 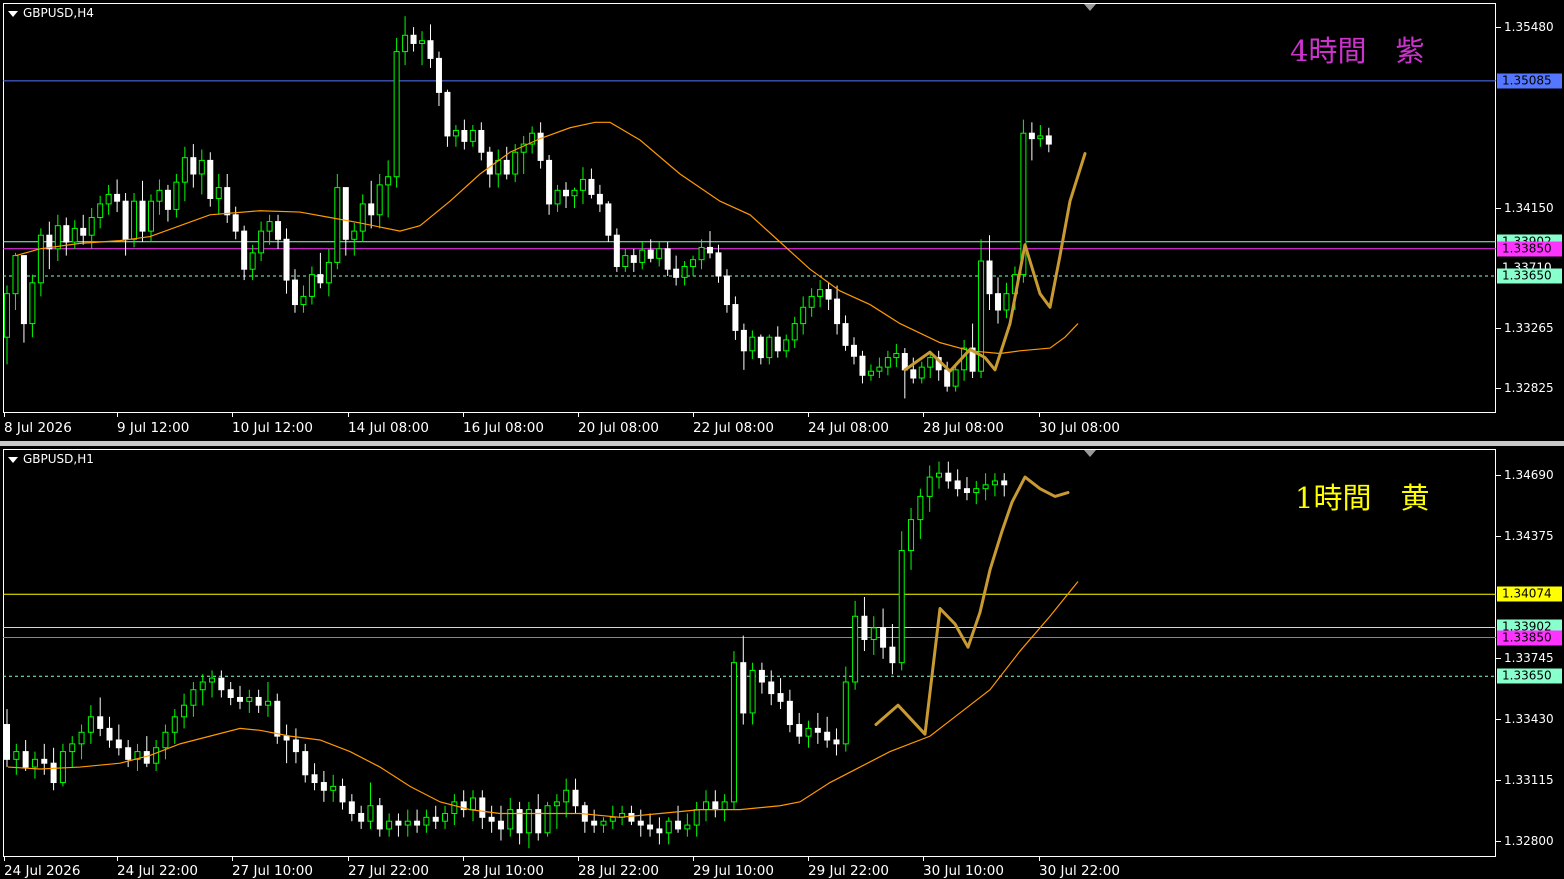 What do you see at coordinates (1529, 475) in the screenshot?
I see `price-tick-label: 1.34690` at bounding box center [1529, 475].